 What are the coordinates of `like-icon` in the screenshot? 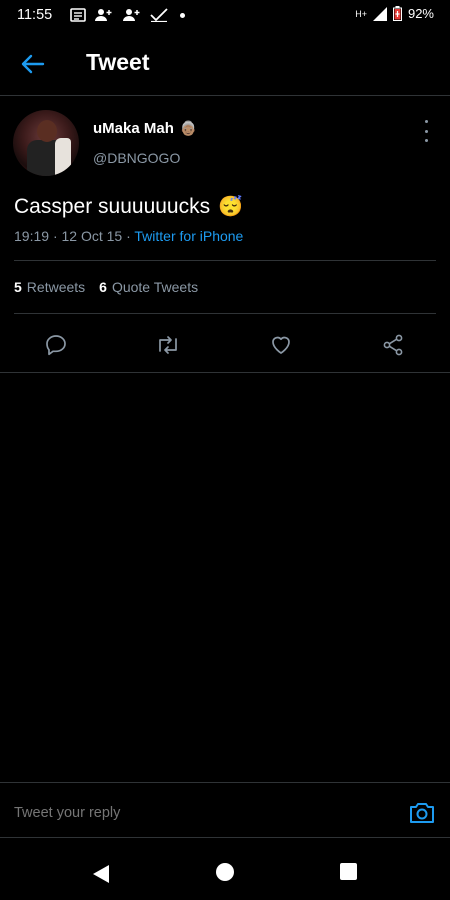 It's located at (281, 345).